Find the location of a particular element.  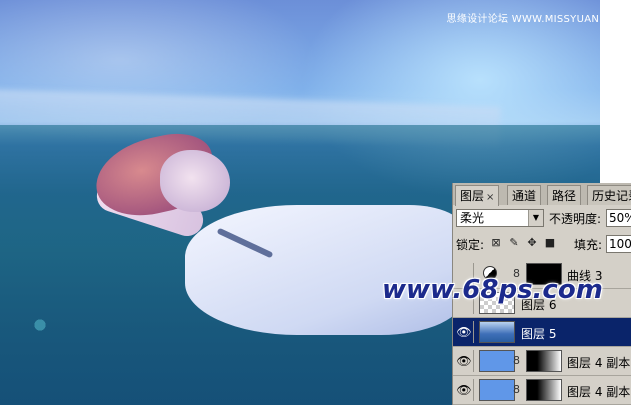

chevron-down-icon: ▼ is located at coordinates (535, 218).